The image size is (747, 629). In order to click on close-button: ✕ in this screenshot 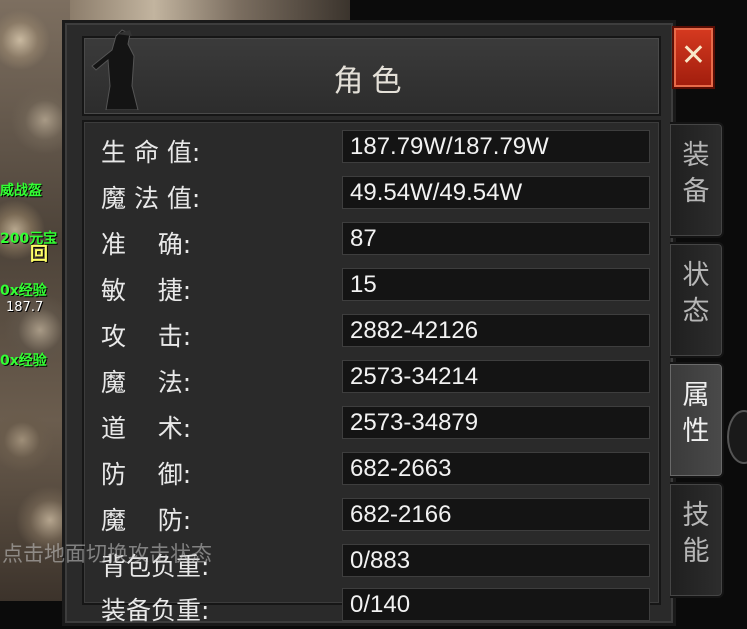, I will do `click(693, 57)`.